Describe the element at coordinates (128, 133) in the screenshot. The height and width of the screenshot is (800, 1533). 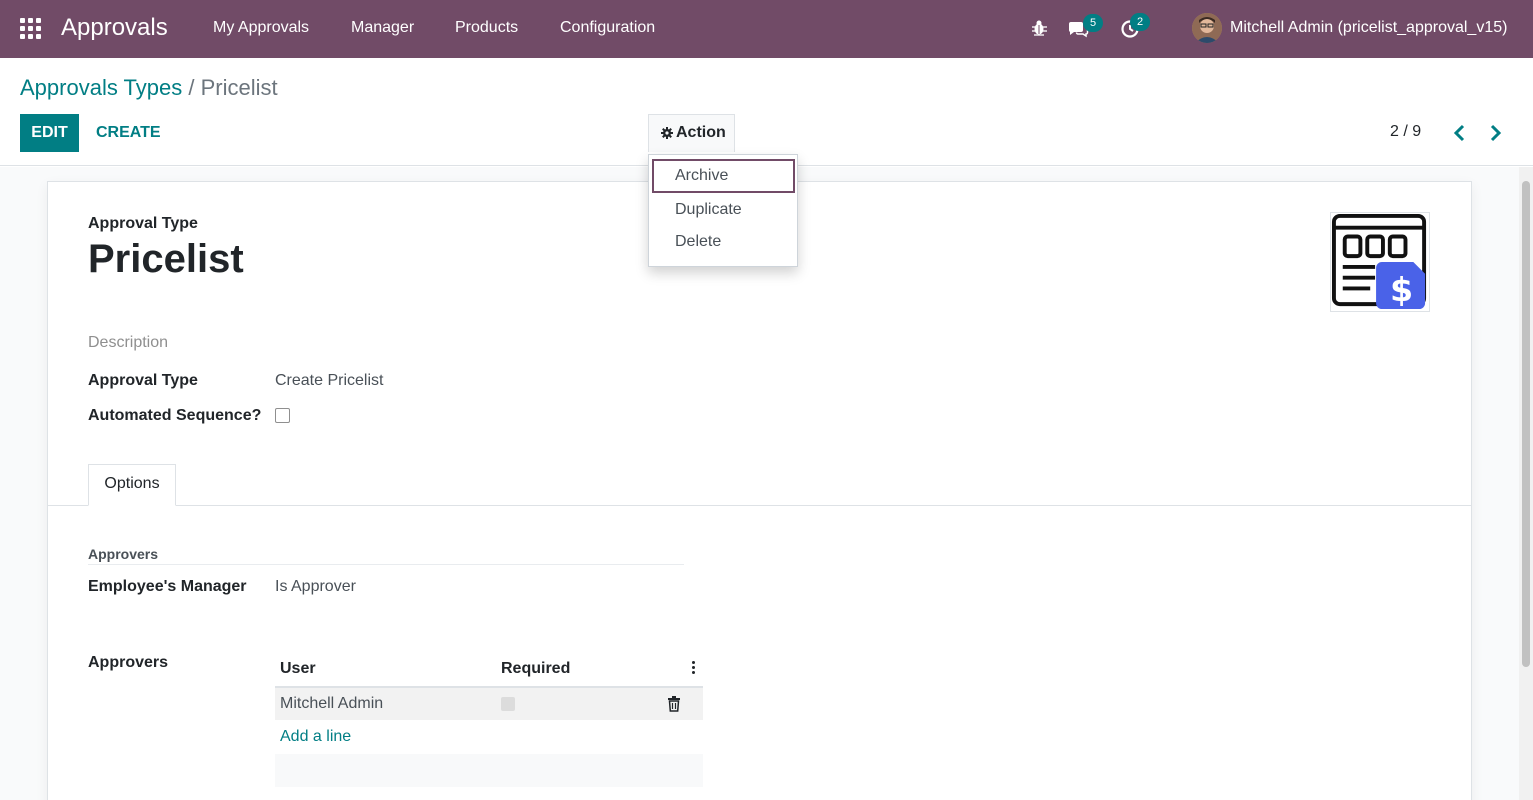
I see `create-button: CREATE` at that location.